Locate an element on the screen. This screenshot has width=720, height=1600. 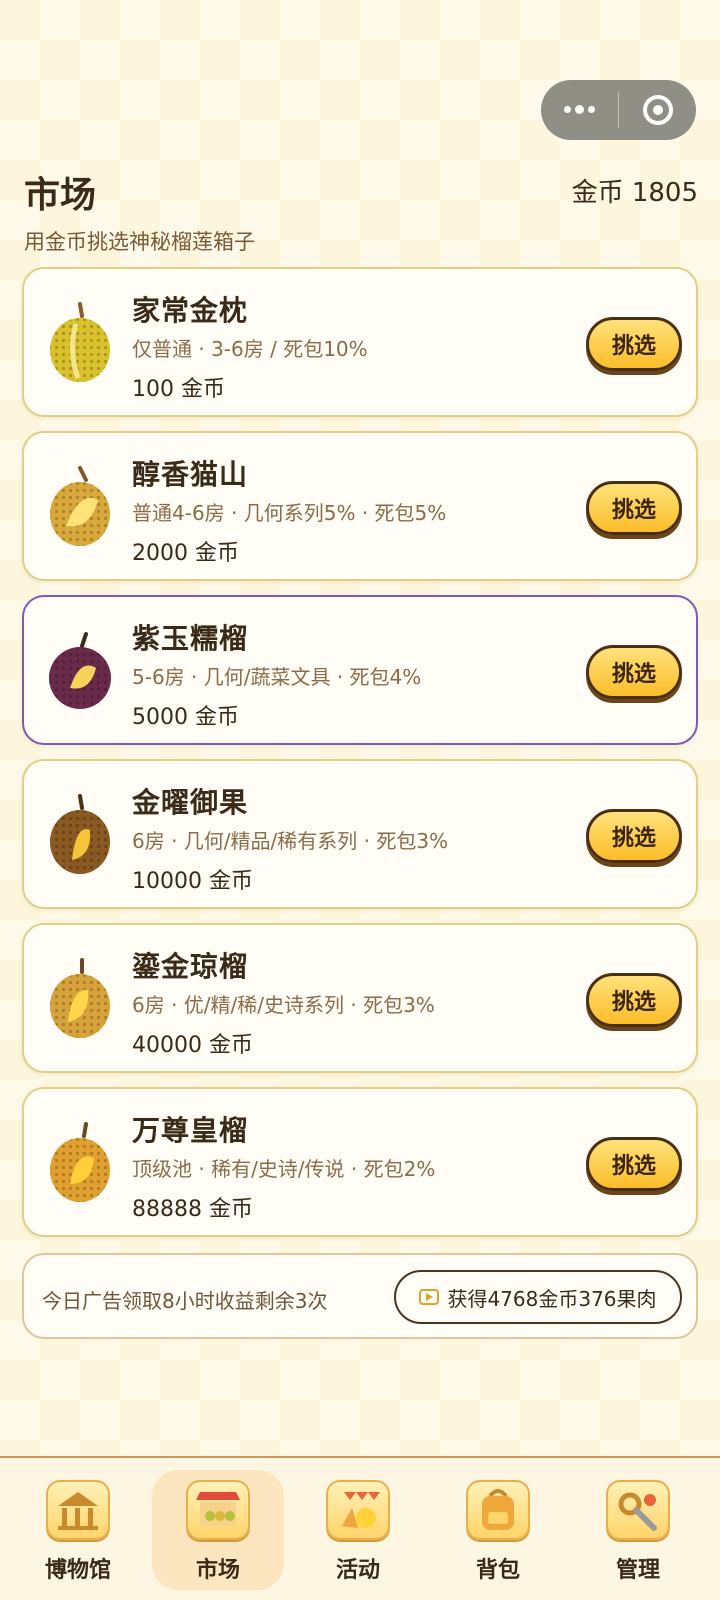
page-subtitle: 用金币挑选神秘榴莲箱子 is located at coordinates (139, 242).